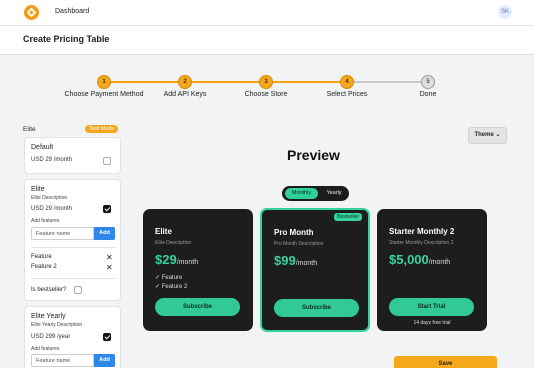 Image resolution: width=534 pixels, height=368 pixels. I want to click on step-5-circle: 5, so click(428, 82).